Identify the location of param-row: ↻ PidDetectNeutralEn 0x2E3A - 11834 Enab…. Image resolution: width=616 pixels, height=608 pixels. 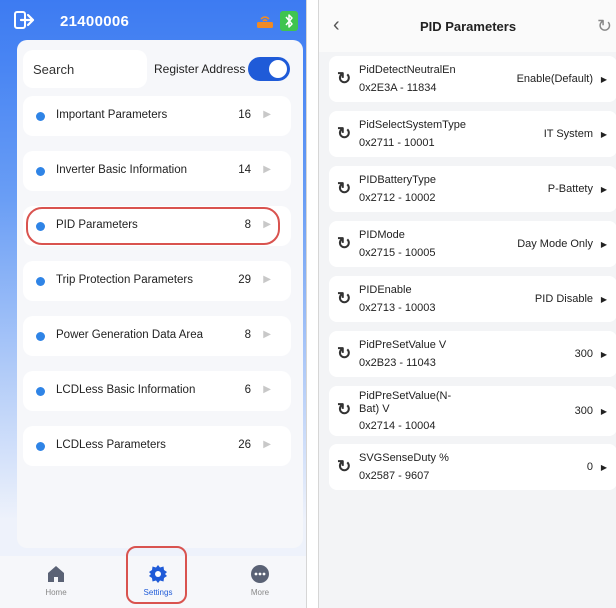
(472, 79).